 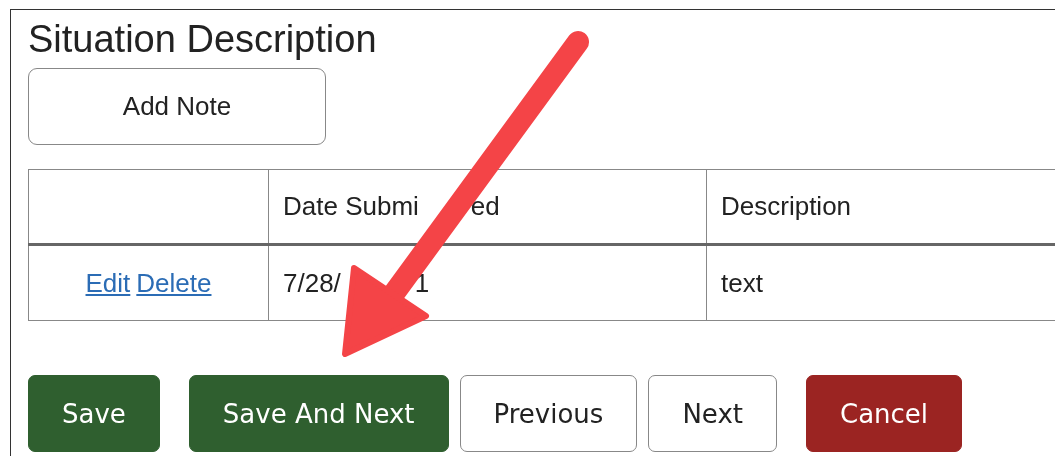 What do you see at coordinates (884, 413) in the screenshot?
I see `action-button: Cancel` at bounding box center [884, 413].